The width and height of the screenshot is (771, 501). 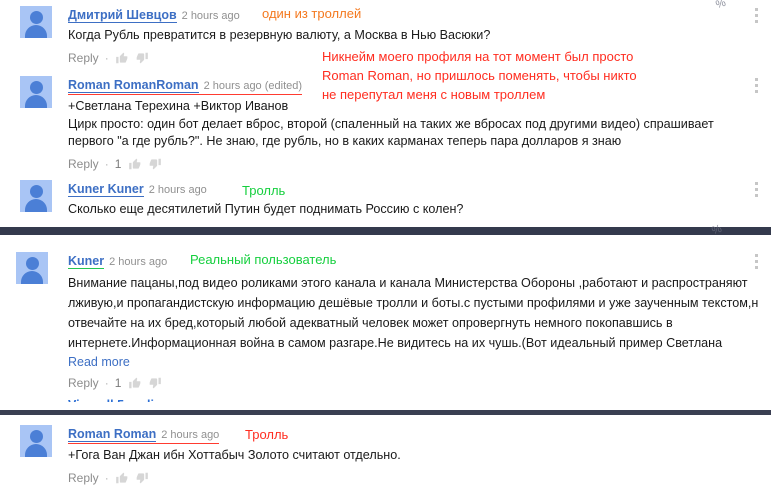 I want to click on comment-actions: Reply ·, so click(x=414, y=478).